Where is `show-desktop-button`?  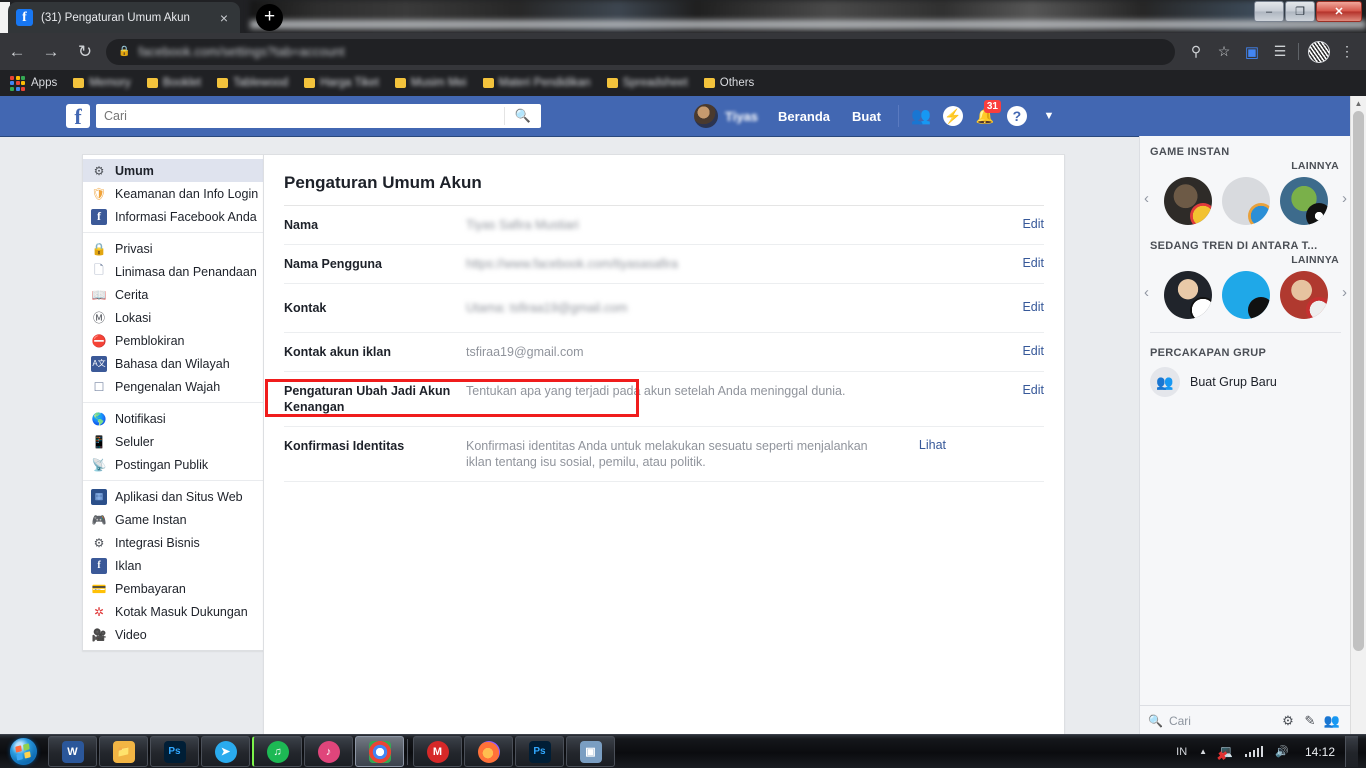 show-desktop-button is located at coordinates (1351, 751).